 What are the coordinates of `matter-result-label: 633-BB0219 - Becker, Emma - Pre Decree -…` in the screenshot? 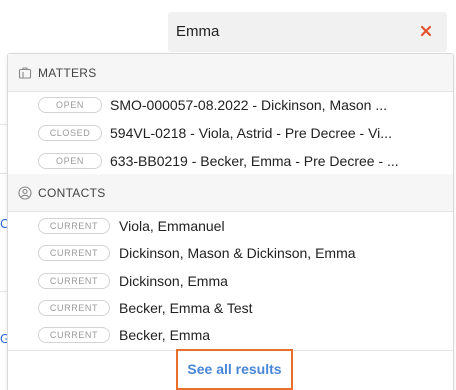 It's located at (269, 161).